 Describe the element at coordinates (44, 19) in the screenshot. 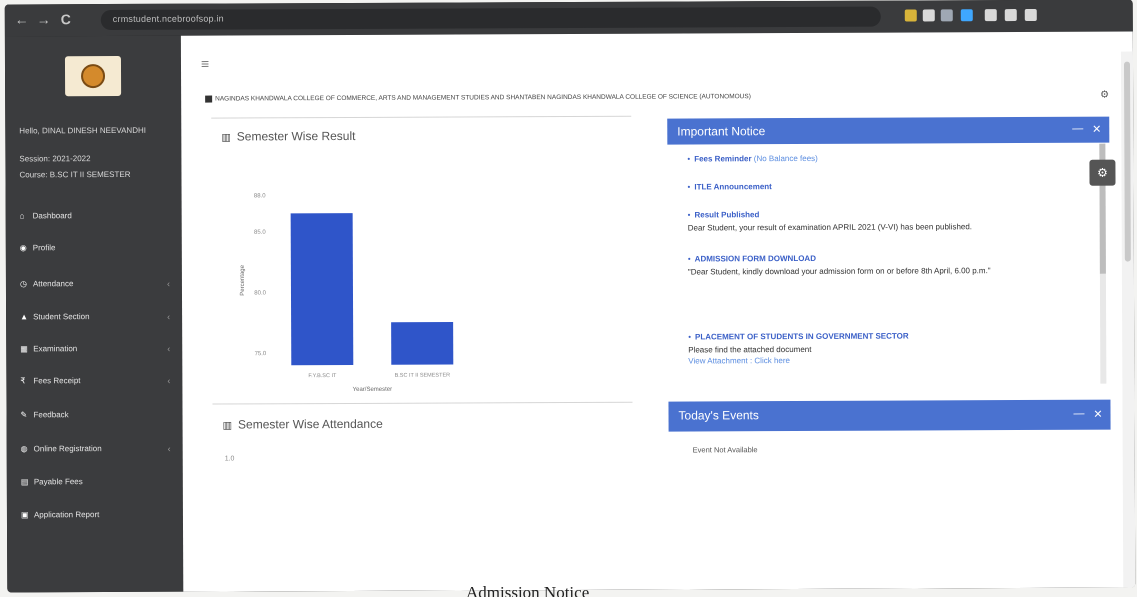

I see `forward-arrow-icon: →` at that location.